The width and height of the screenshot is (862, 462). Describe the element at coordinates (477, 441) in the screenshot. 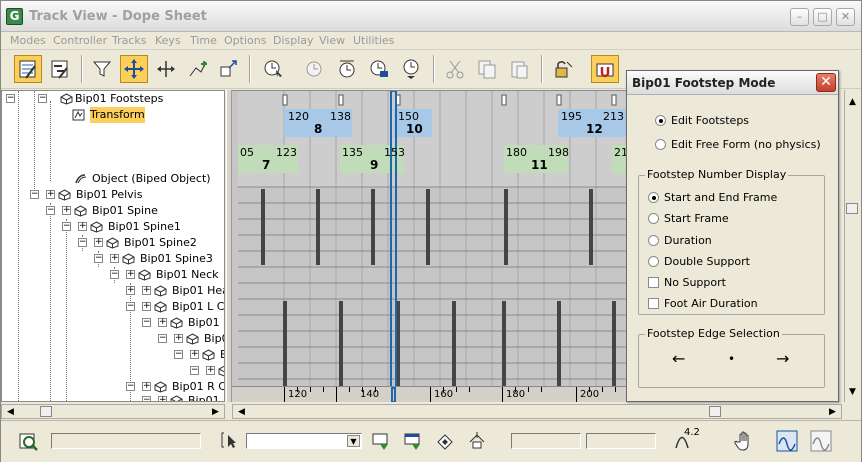

I see `filter-controllers-button` at that location.